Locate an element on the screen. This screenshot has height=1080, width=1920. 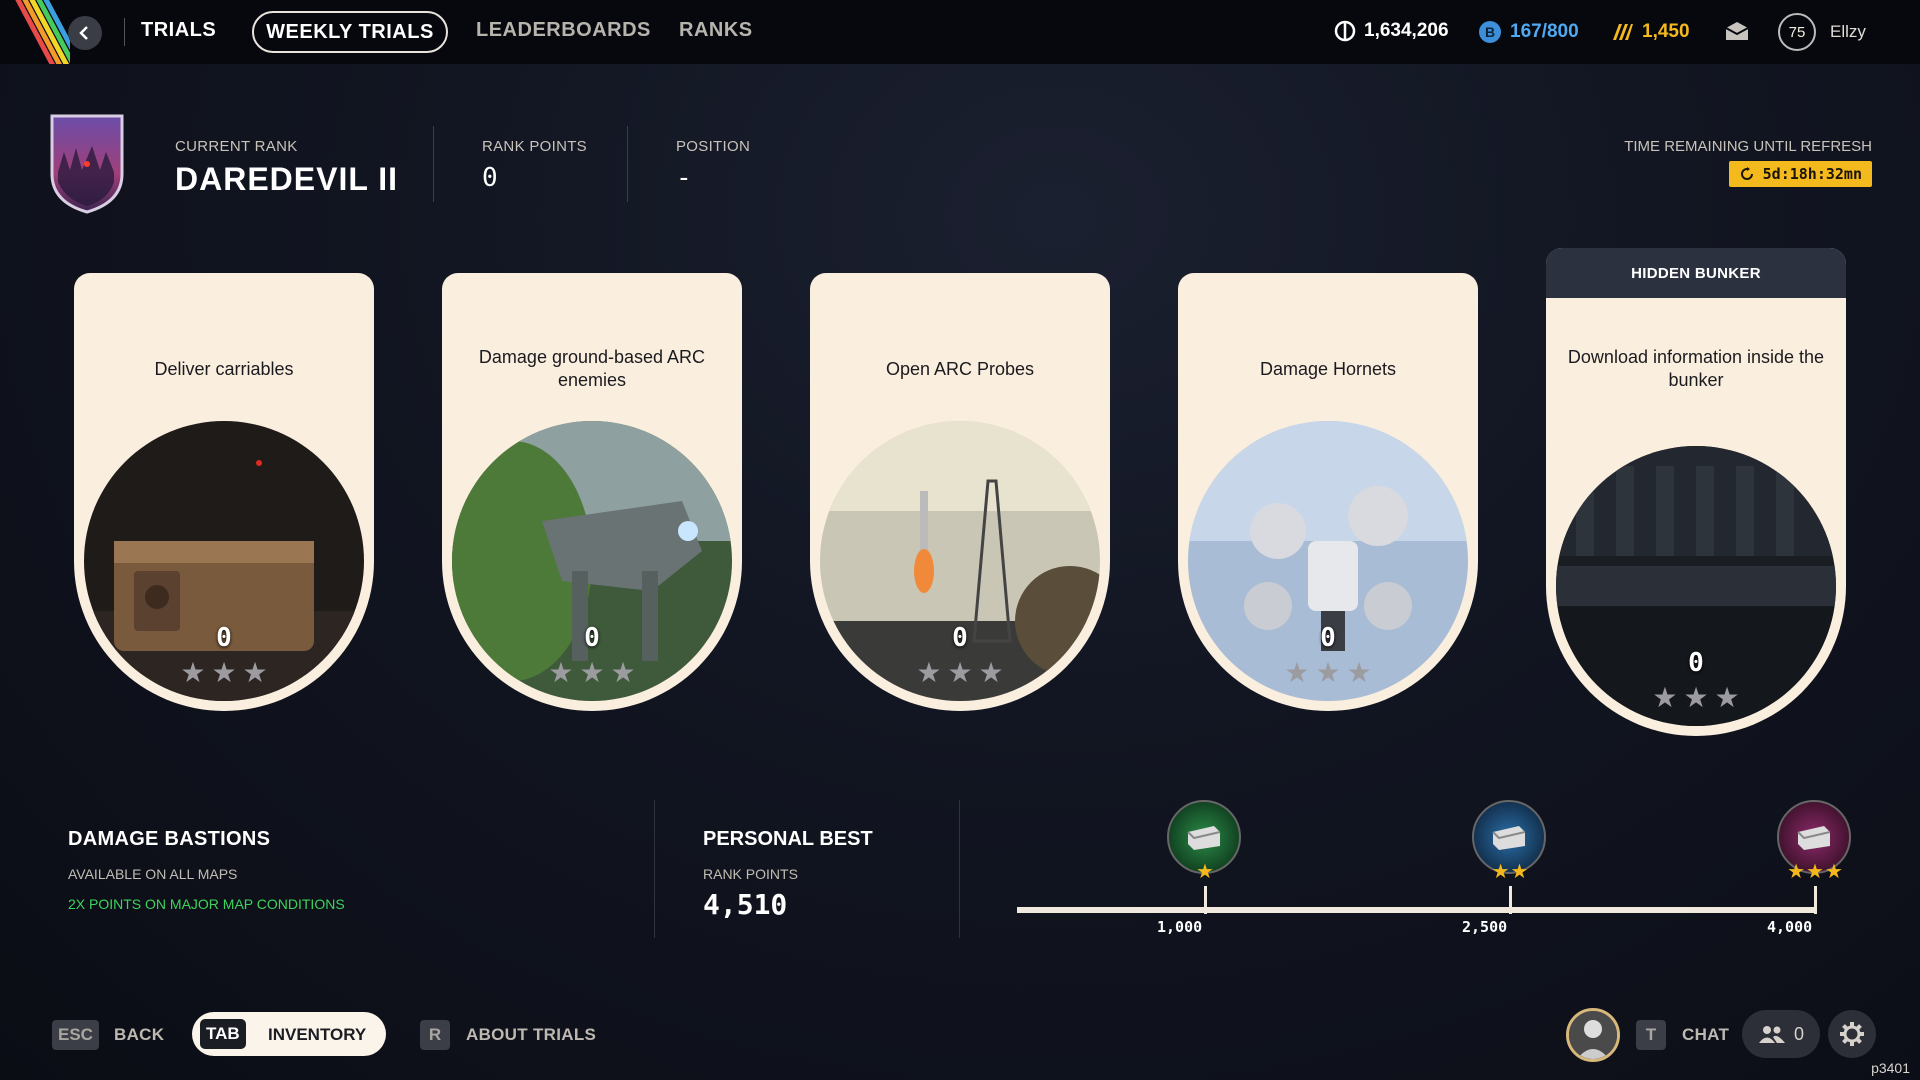
avatar is located at coordinates (1593, 1035).